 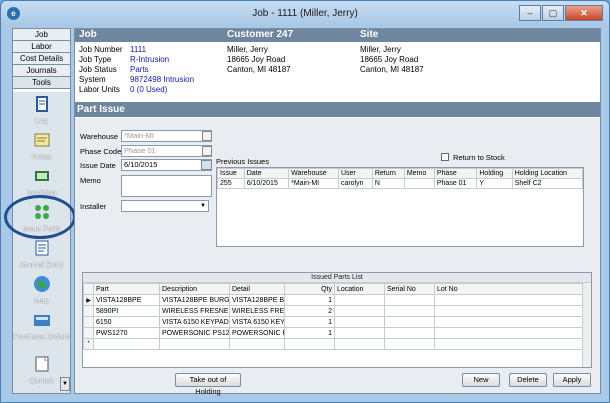 I want to click on tool-label: Purchase Orders, so click(x=41, y=336).